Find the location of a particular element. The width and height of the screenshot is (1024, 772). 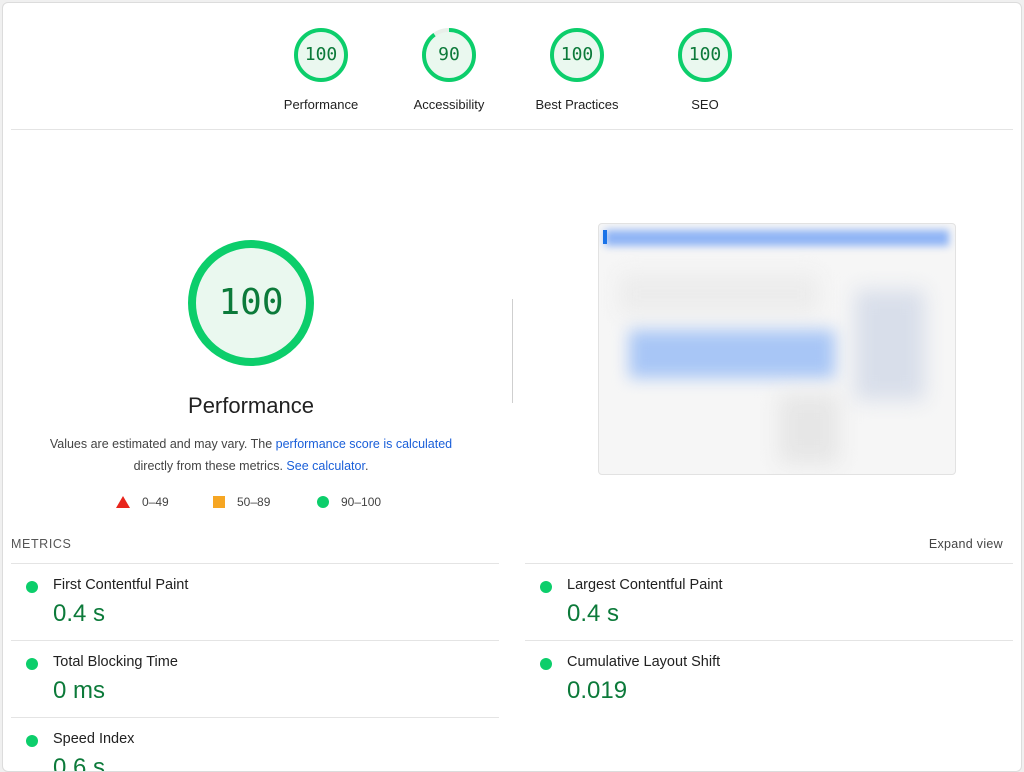

see-calculator-link: See calculator is located at coordinates (325, 466).